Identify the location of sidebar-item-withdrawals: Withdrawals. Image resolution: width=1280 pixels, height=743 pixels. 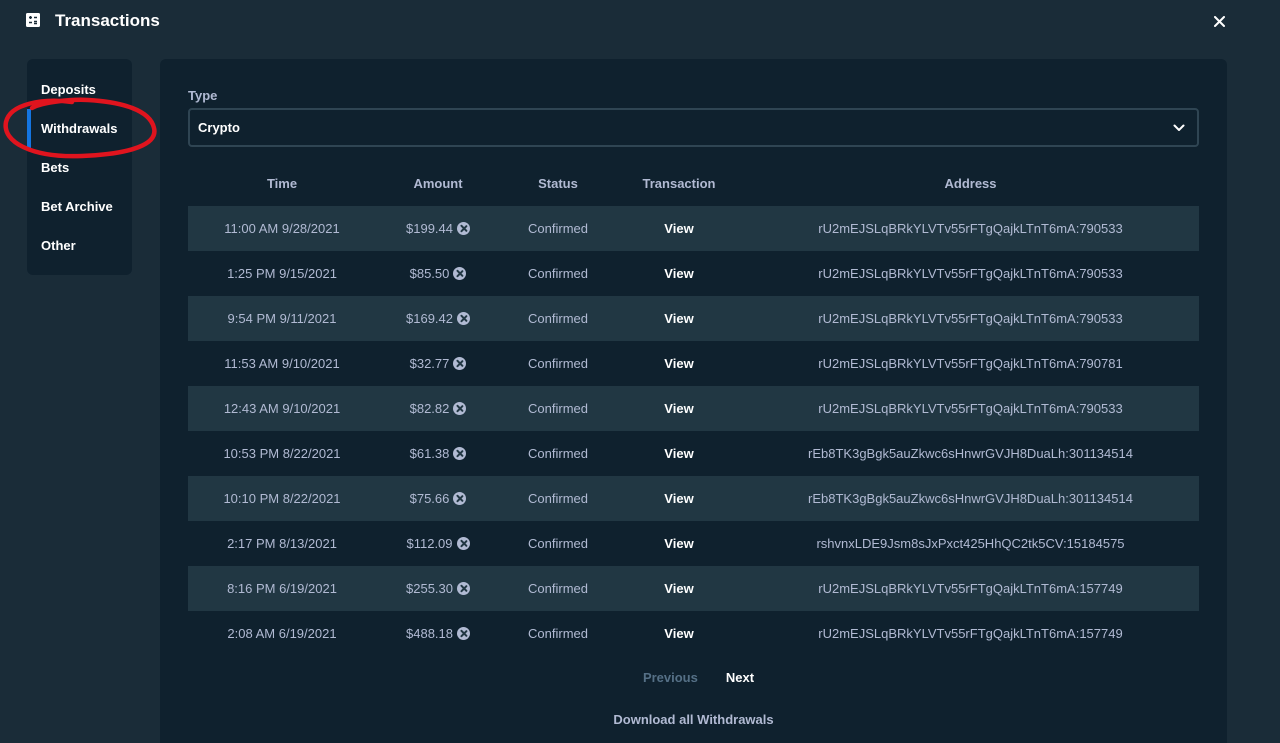
(79, 128).